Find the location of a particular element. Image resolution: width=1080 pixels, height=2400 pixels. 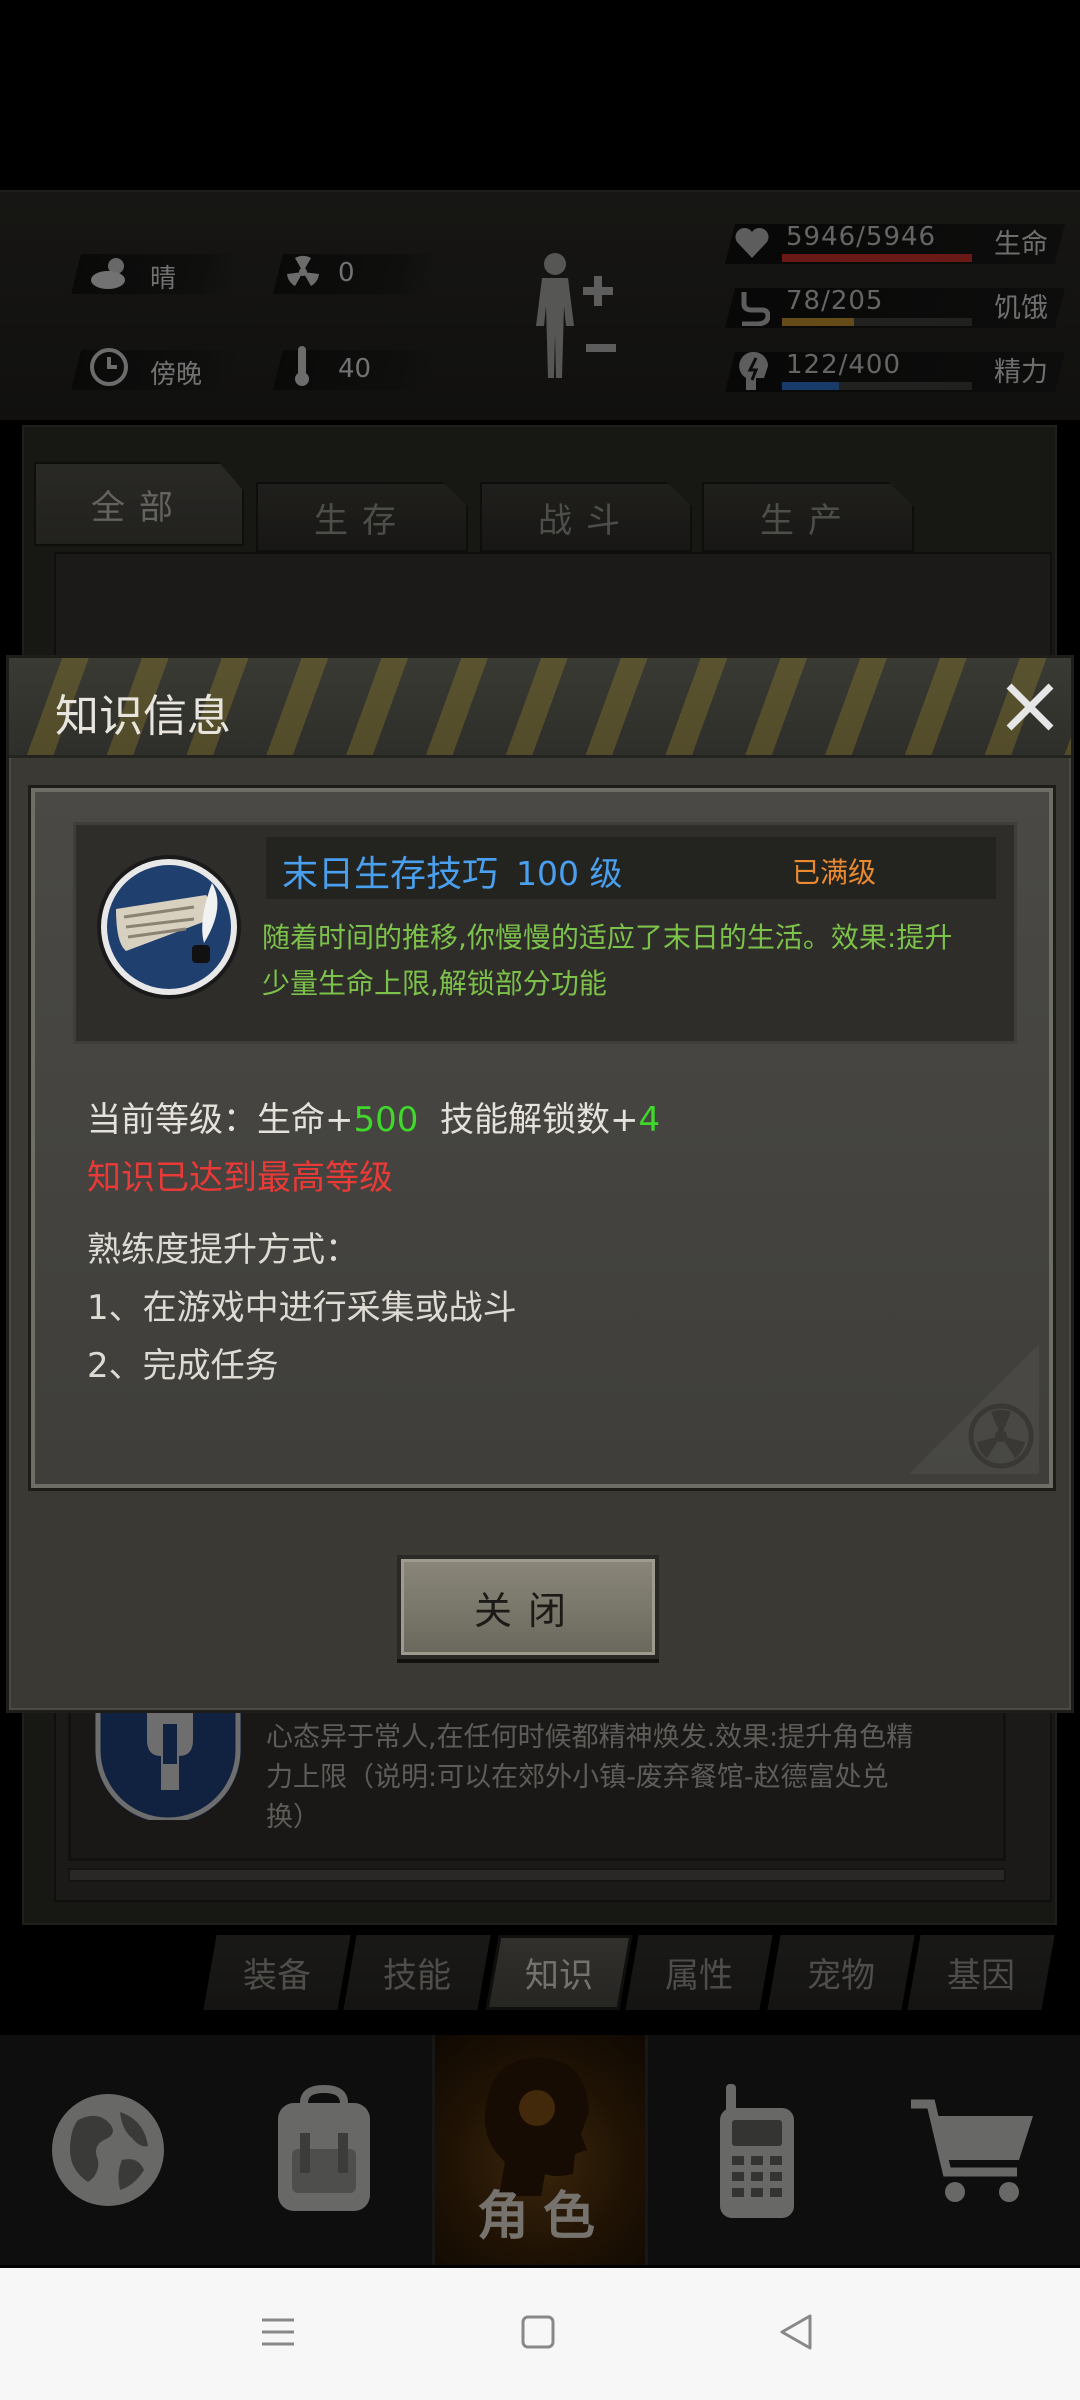

radiation-watermark-icon is located at coordinates (974, 1409).